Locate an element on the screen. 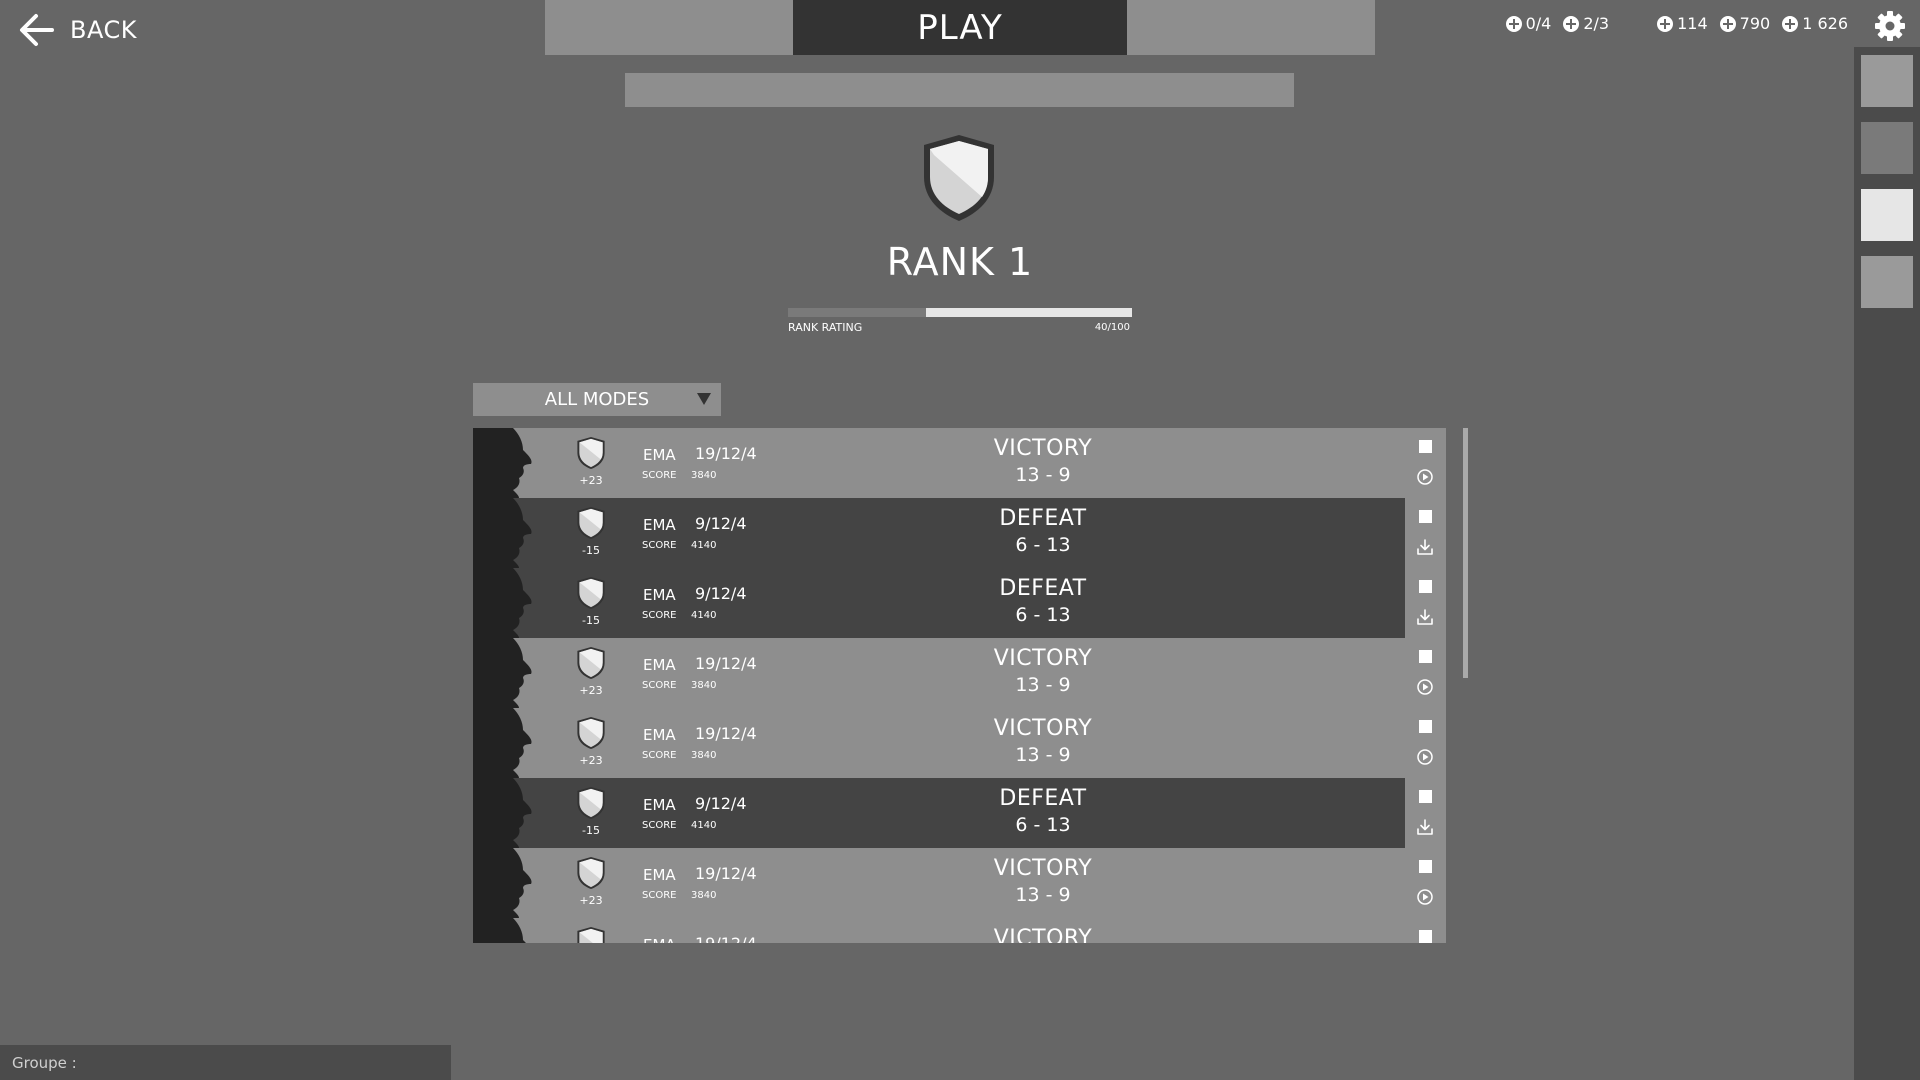 This screenshot has height=1080, width=1920. currency-bar: 0/4 2/3 114 790 1 626 is located at coordinates (1676, 23).